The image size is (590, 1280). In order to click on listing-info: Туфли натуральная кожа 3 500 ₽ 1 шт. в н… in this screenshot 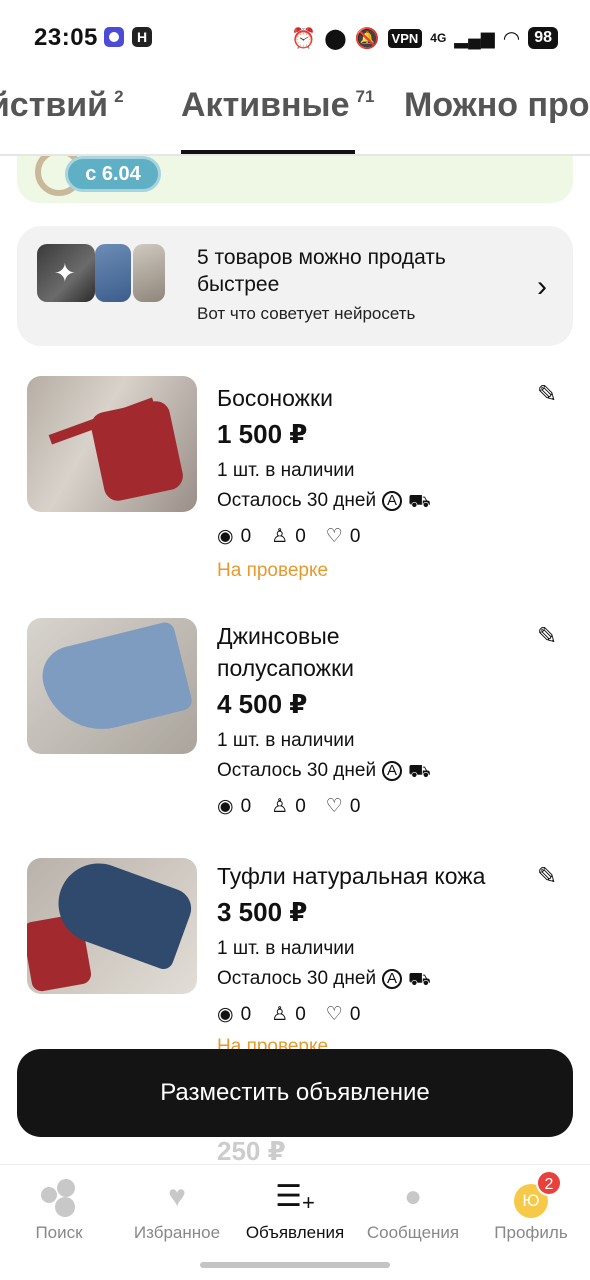, I will do `click(372, 945)`.